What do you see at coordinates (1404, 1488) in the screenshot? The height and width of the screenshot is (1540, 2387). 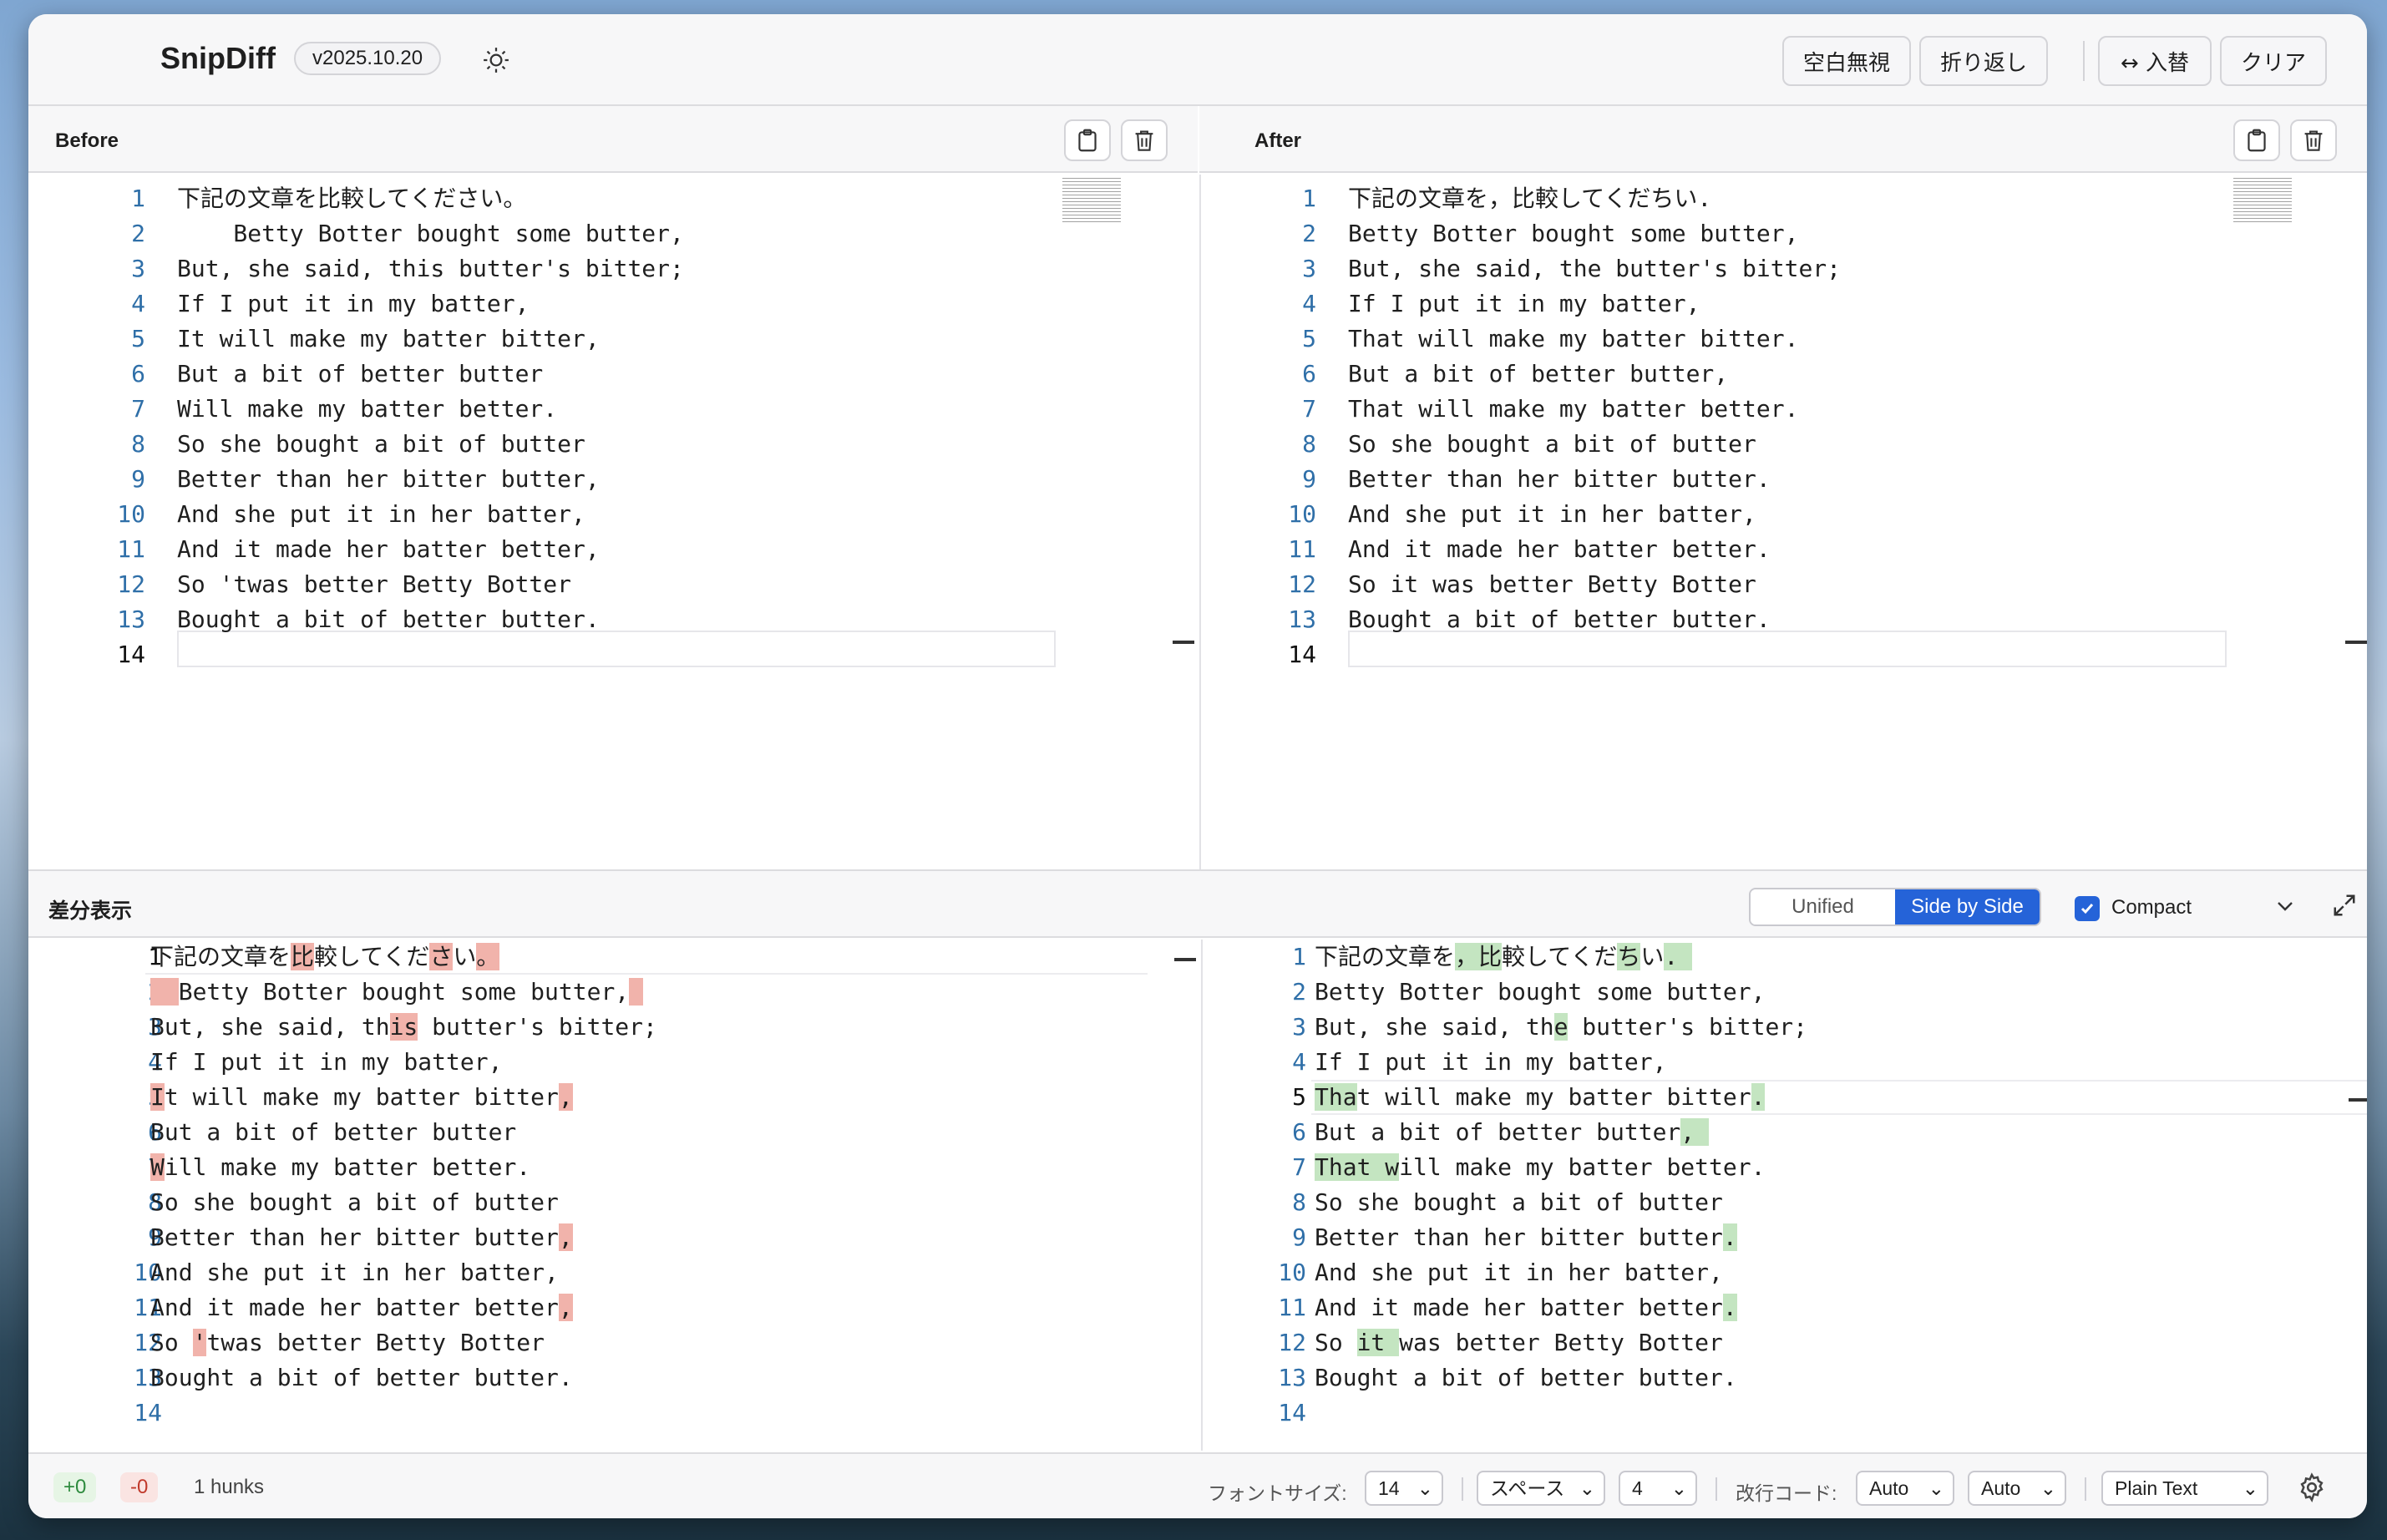 I see `font-size-select: 14 ⌄` at bounding box center [1404, 1488].